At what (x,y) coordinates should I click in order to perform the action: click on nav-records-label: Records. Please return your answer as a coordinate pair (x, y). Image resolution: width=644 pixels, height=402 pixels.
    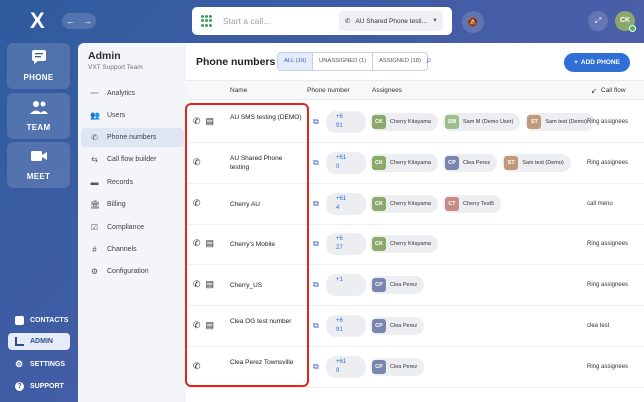
    Looking at the image, I should click on (120, 182).